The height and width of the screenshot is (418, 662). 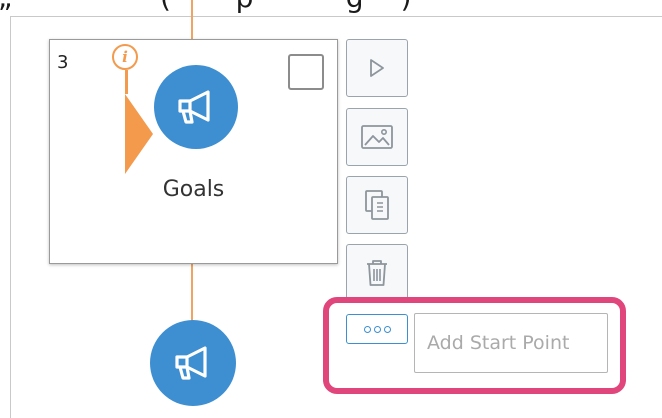 I want to click on play-button, so click(x=377, y=68).